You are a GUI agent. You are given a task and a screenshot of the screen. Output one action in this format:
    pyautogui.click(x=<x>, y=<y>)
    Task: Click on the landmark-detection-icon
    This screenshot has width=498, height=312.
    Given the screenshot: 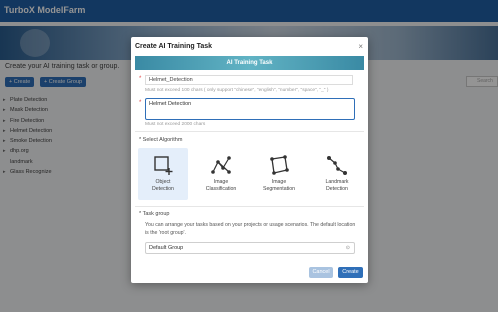 What is the action you would take?
    pyautogui.click(x=337, y=165)
    